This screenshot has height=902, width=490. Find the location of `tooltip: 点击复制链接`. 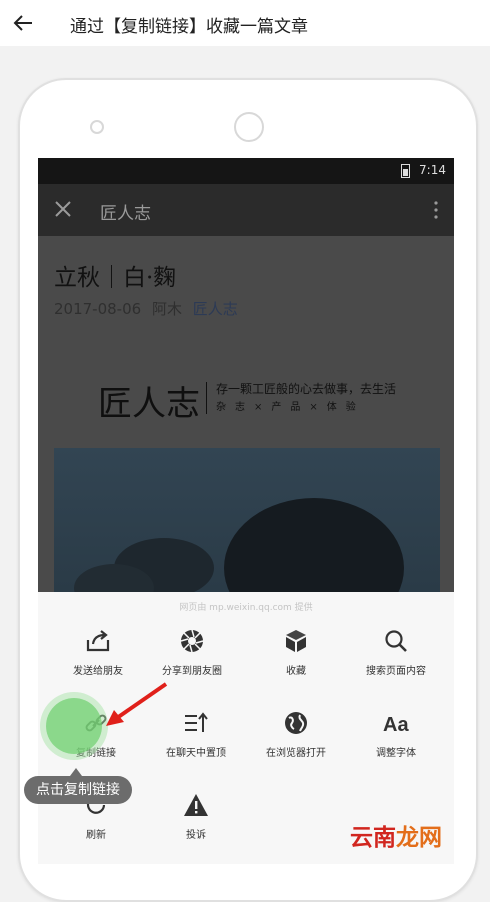

tooltip: 点击复制链接 is located at coordinates (78, 790).